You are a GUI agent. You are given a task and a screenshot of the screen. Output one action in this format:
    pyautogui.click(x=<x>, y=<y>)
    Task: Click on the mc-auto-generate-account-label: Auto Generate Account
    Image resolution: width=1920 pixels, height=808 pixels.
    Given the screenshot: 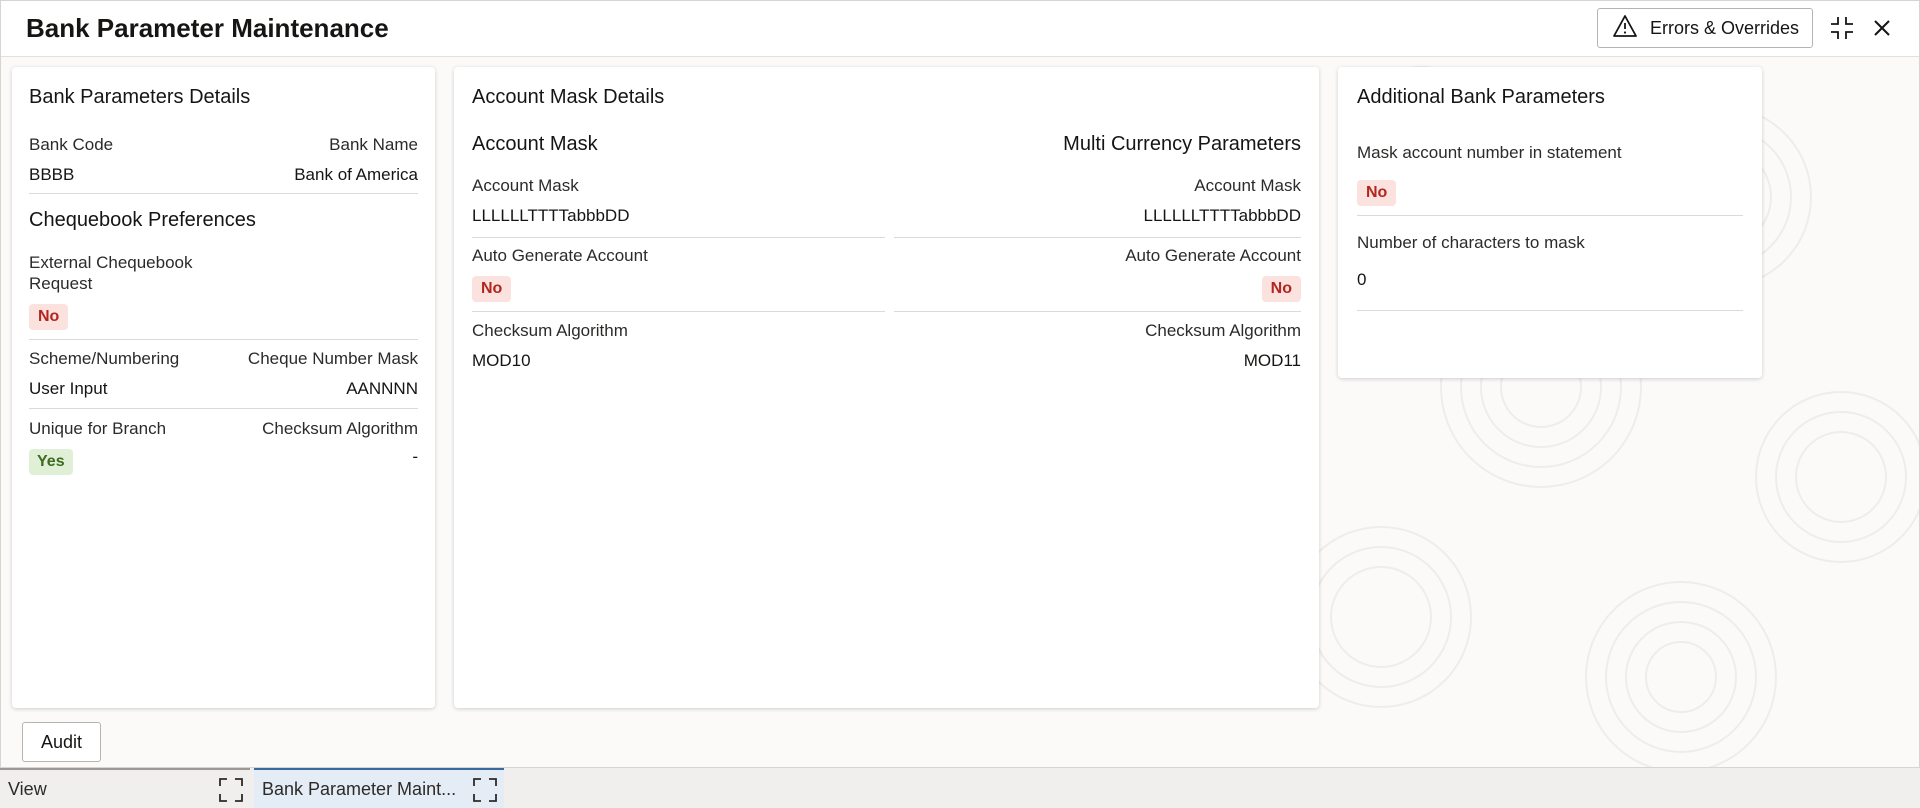 What is the action you would take?
    pyautogui.click(x=1213, y=255)
    